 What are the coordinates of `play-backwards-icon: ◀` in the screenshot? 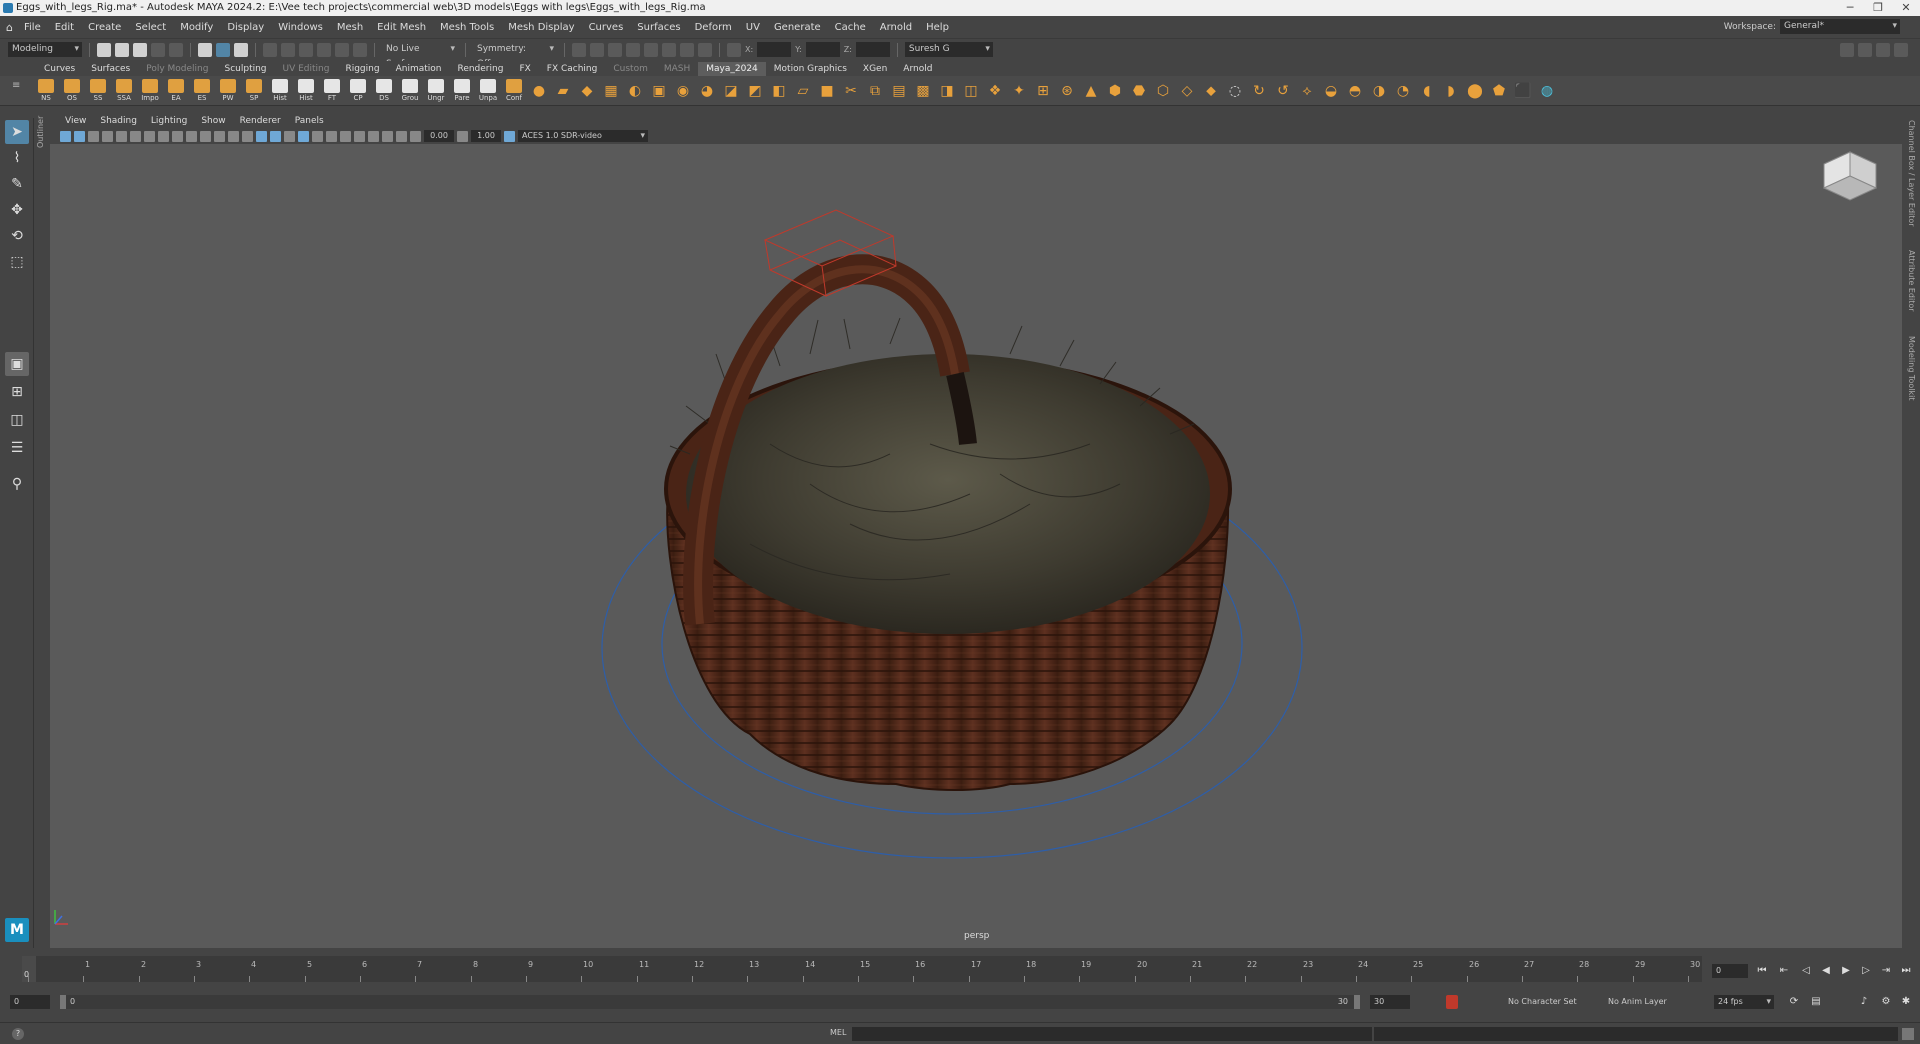 It's located at (1826, 971).